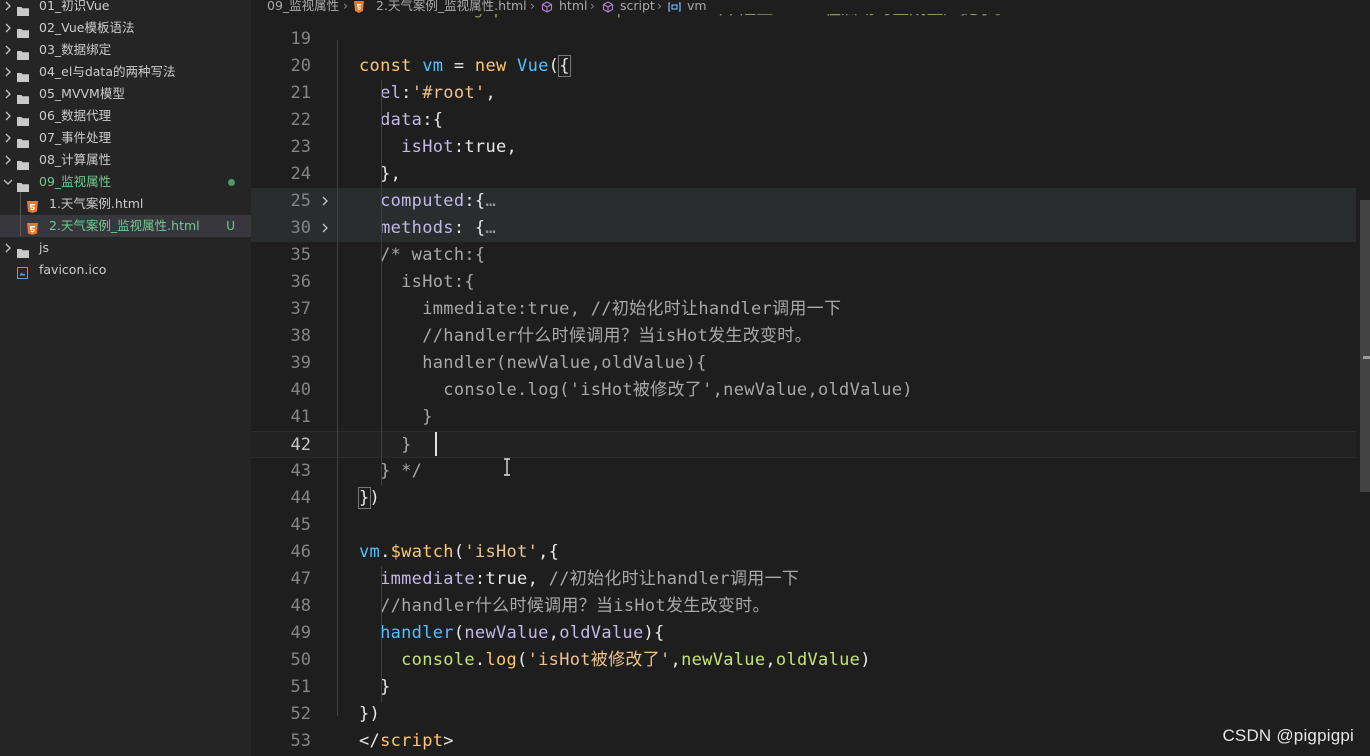 Image resolution: width=1370 pixels, height=756 pixels. Describe the element at coordinates (803, 309) in the screenshot. I see `code-line: 37 immediate:true, //初始化时让handler调用一下` at that location.